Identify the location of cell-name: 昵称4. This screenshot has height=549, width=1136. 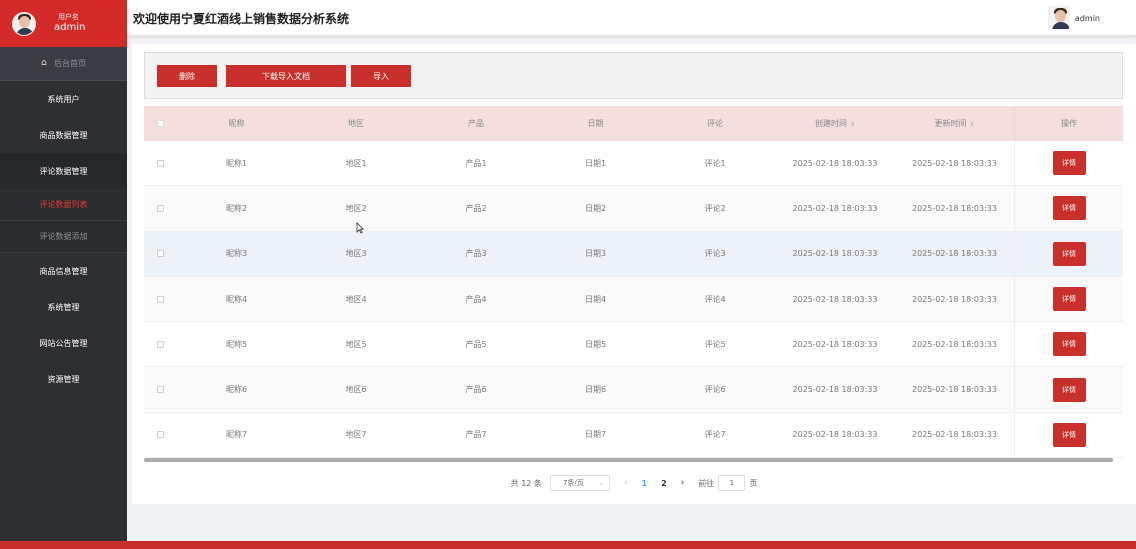
(236, 299).